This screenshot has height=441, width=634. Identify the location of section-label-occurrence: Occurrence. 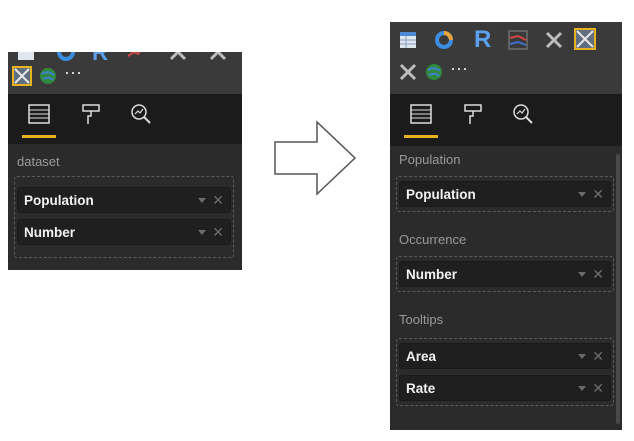
(433, 239).